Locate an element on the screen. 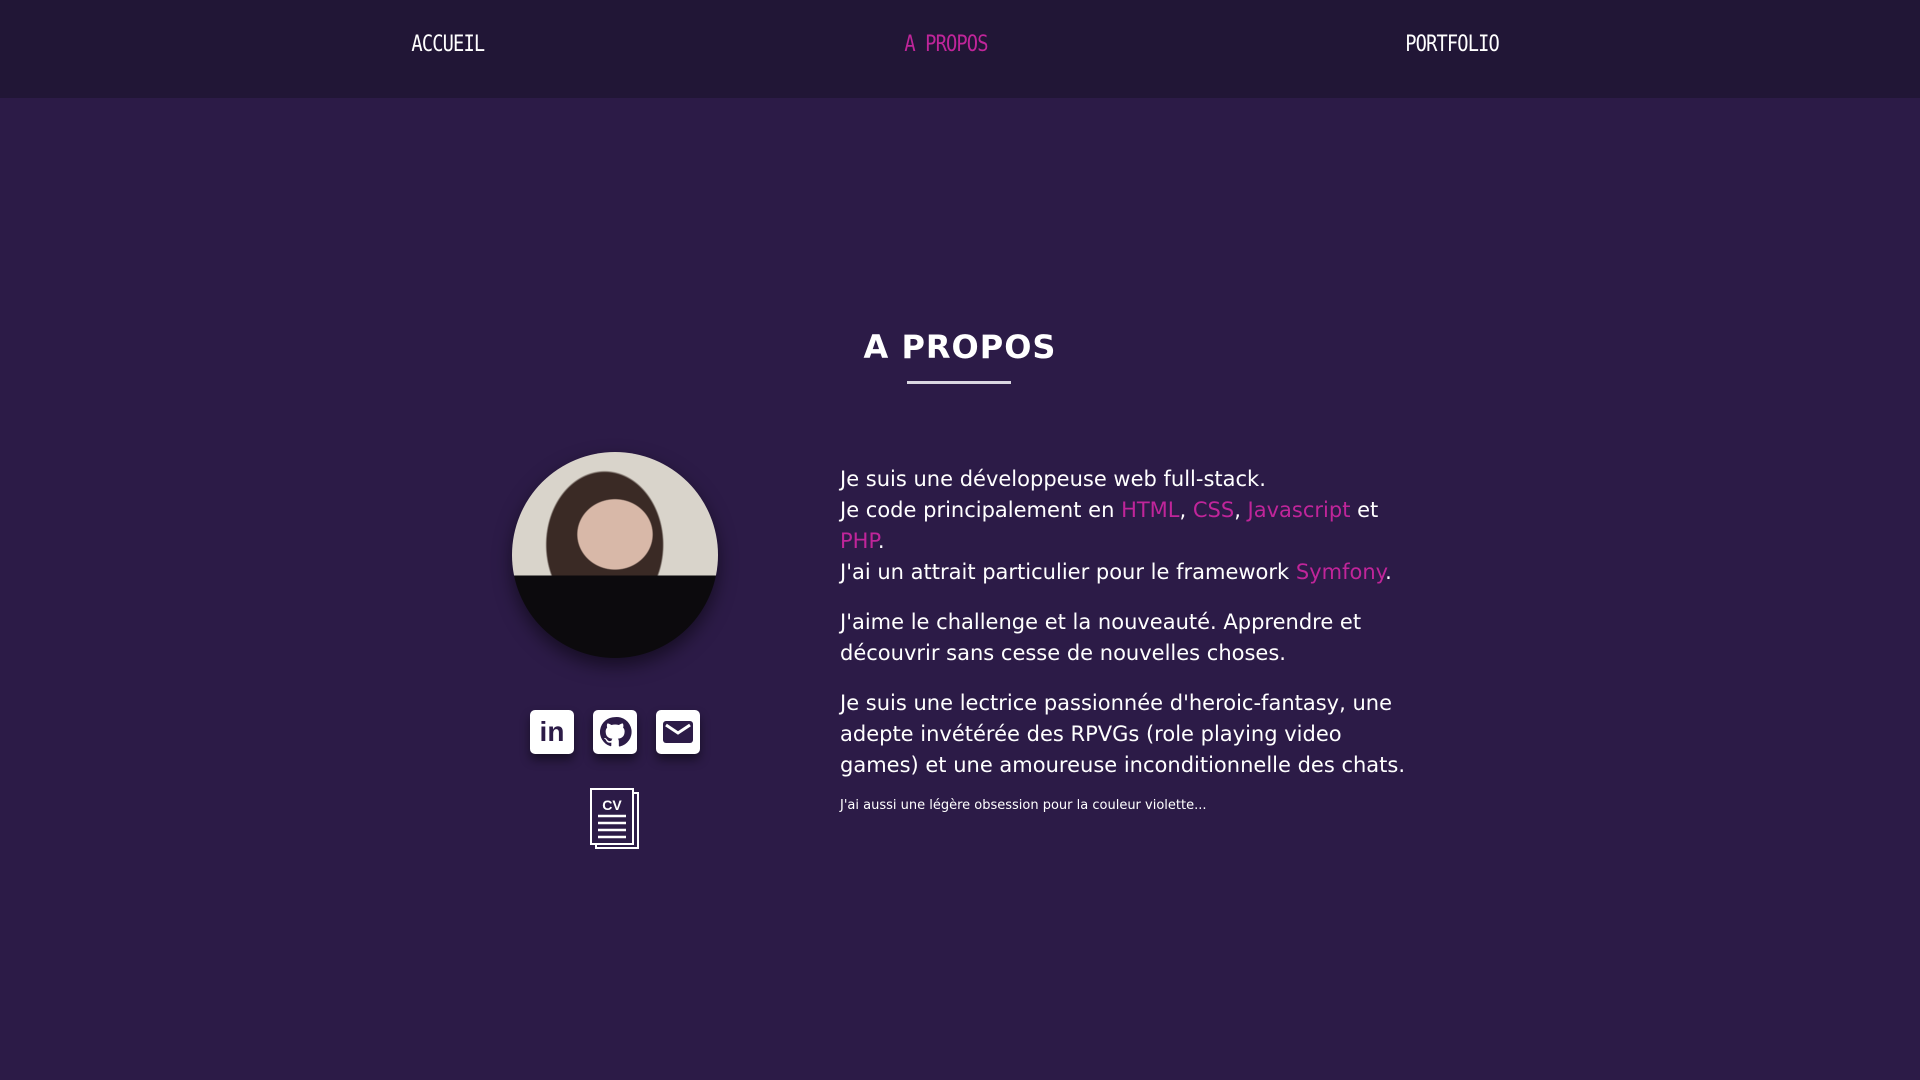 This screenshot has height=1080, width=1920. cv-document-icon: CV is located at coordinates (614, 818).